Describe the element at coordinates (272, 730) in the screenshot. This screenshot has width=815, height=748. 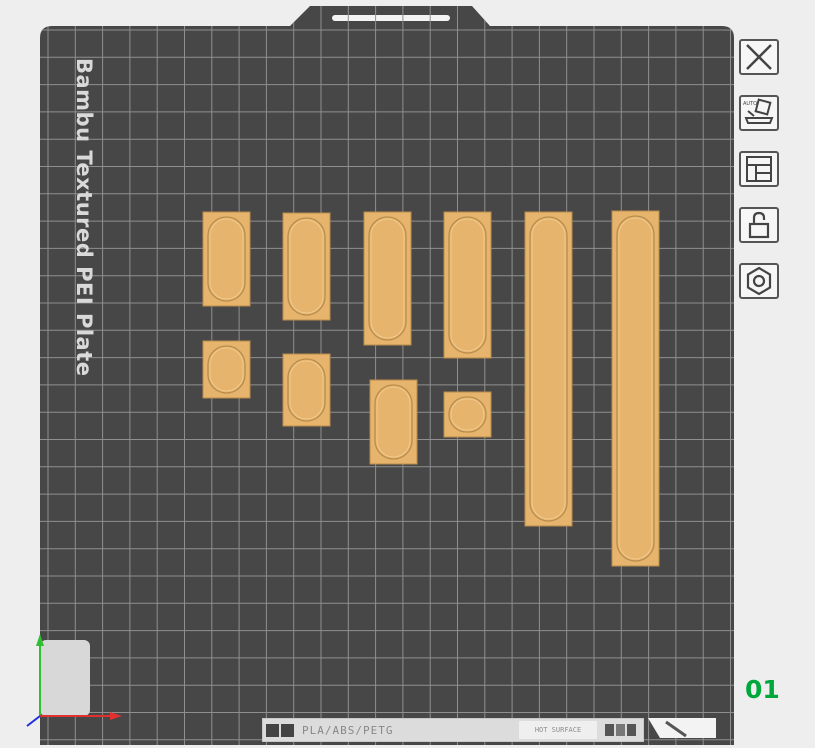
I see `plate-grid-icon` at that location.